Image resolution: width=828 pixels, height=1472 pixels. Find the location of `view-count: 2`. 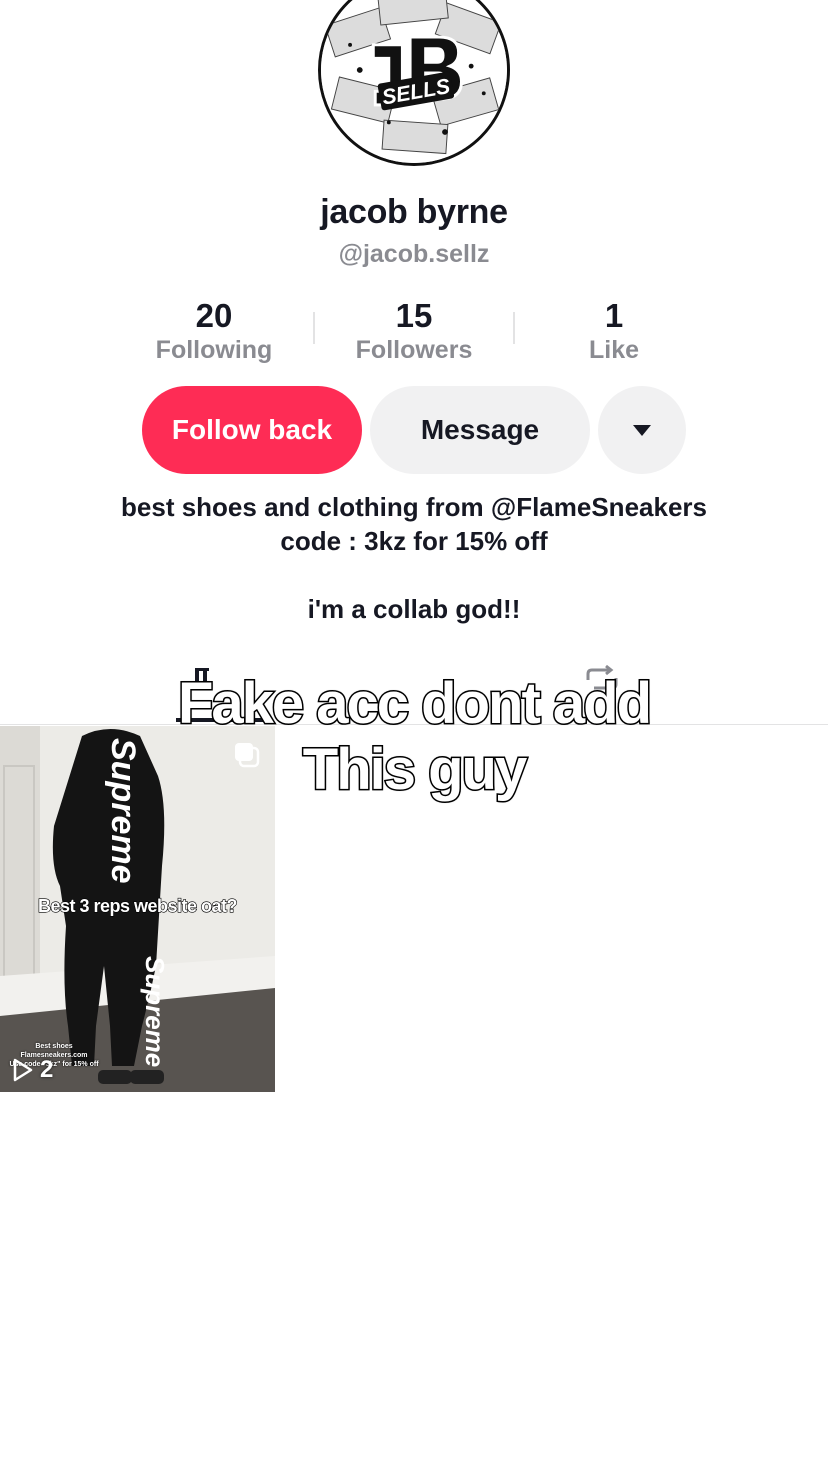

view-count: 2 is located at coordinates (32, 1070).